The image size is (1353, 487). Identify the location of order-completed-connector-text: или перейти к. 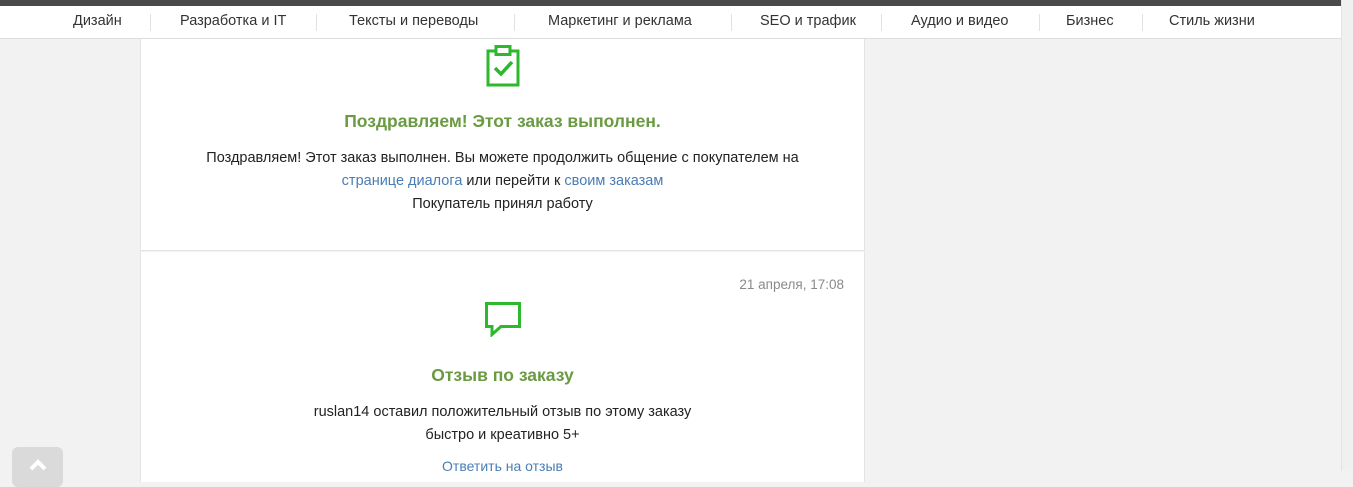
(513, 181).